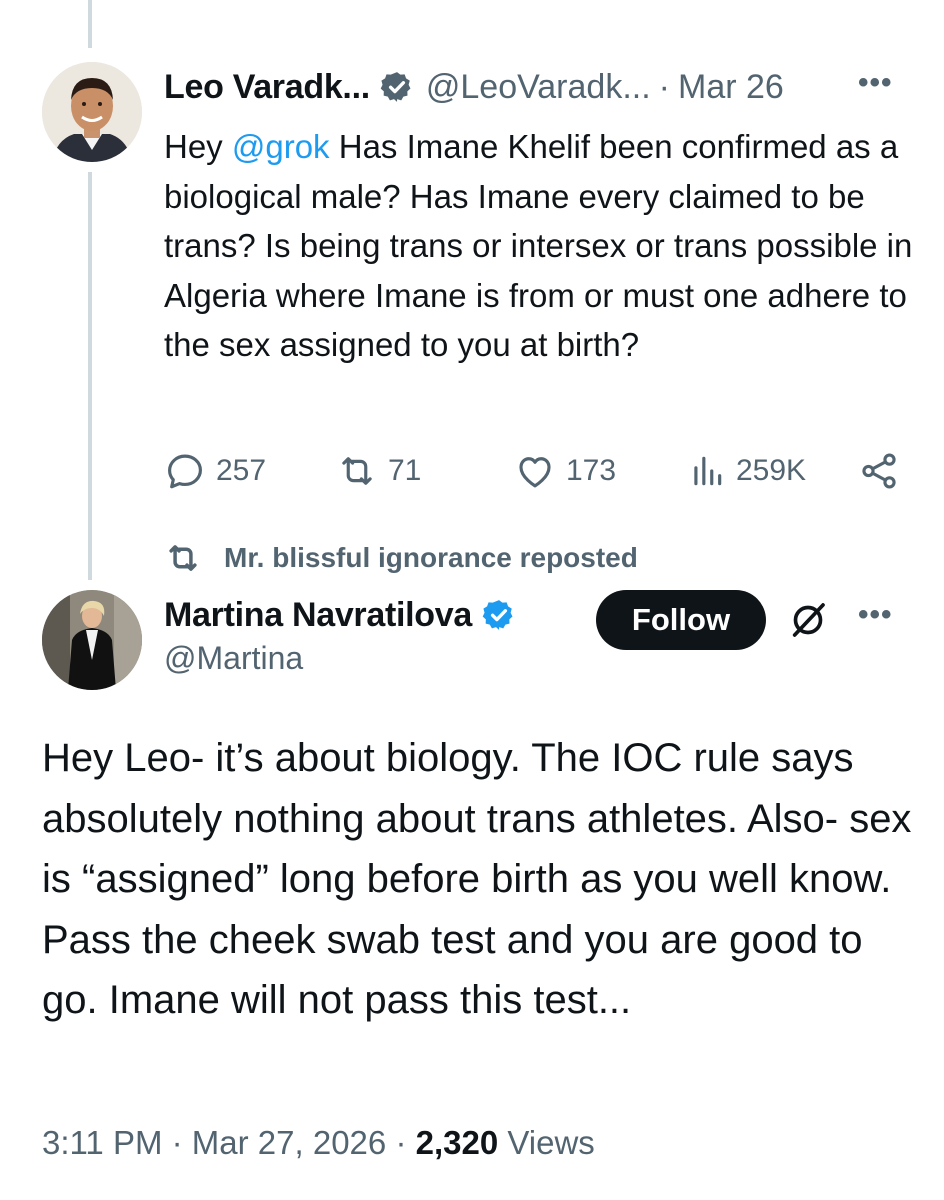 Image resolution: width=944 pixels, height=1200 pixels. Describe the element at coordinates (535, 472) in the screenshot. I see `heart-icon` at that location.